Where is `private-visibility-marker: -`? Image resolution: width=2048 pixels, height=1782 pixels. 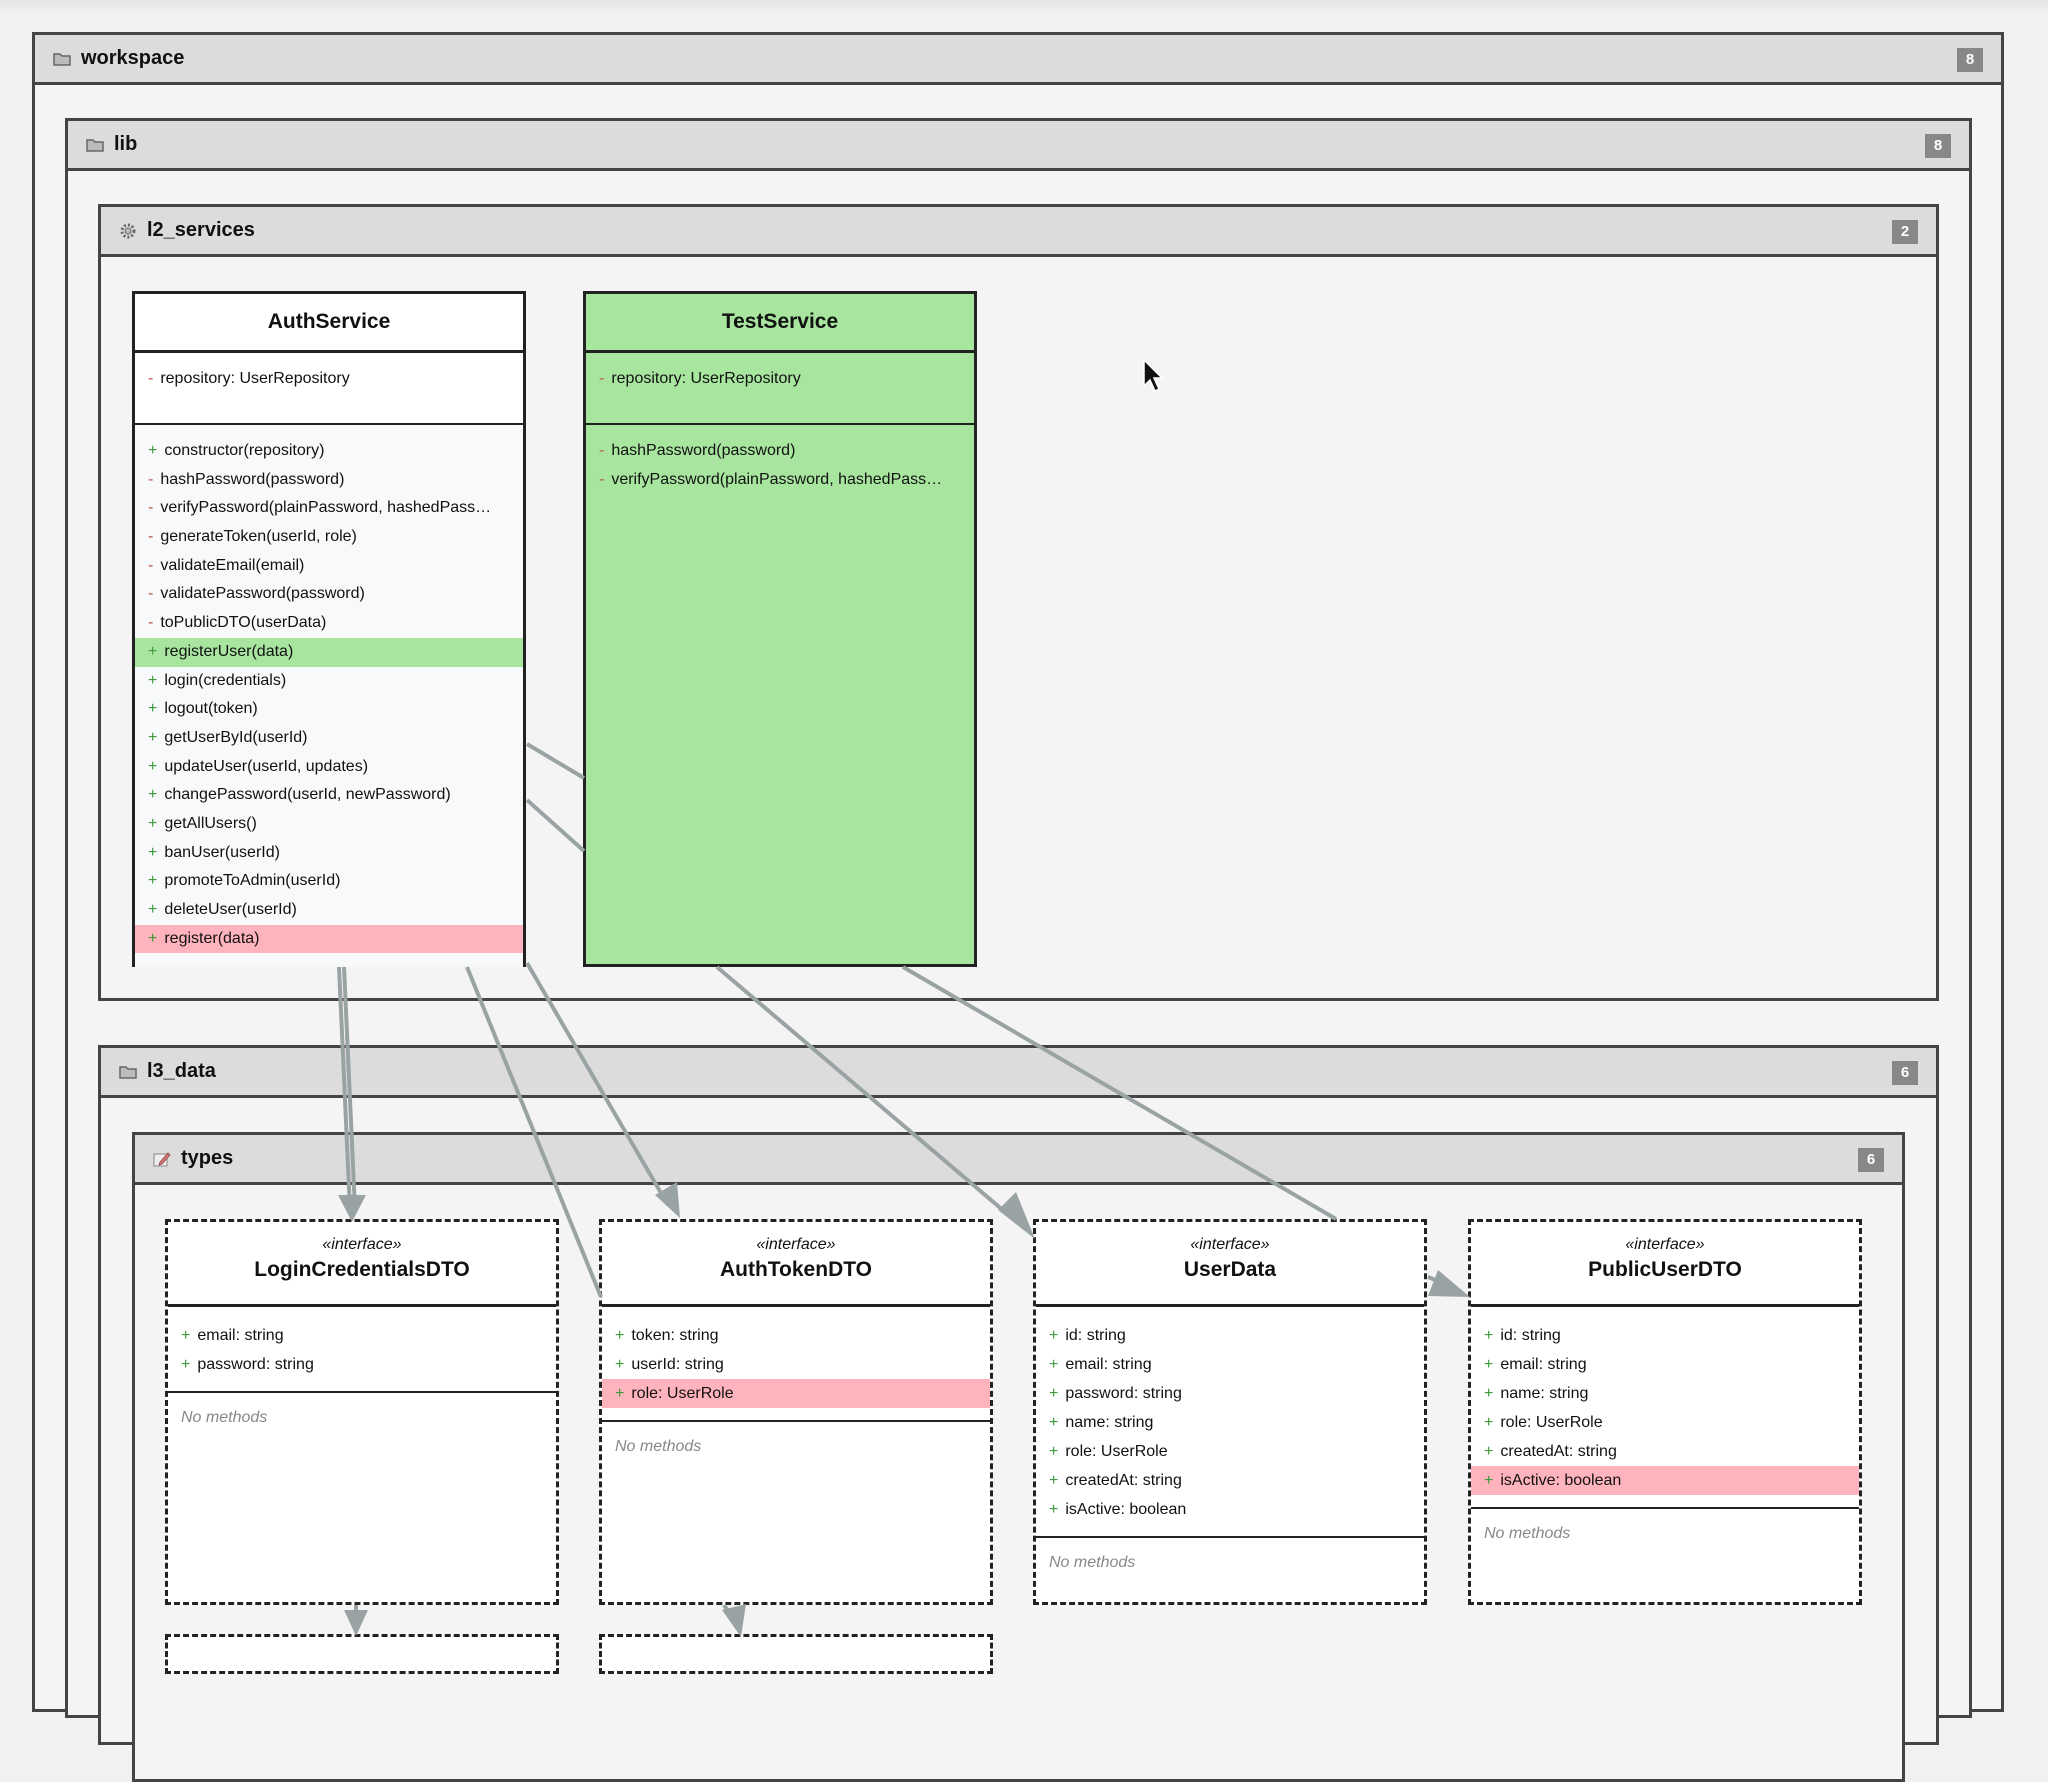
private-visibility-marker: - is located at coordinates (151, 623).